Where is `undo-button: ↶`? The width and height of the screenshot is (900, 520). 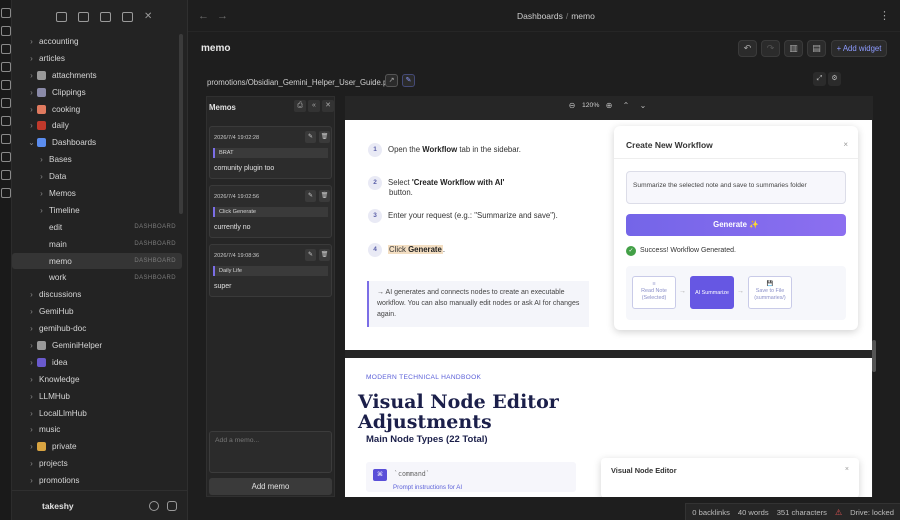 undo-button: ↶ is located at coordinates (747, 48).